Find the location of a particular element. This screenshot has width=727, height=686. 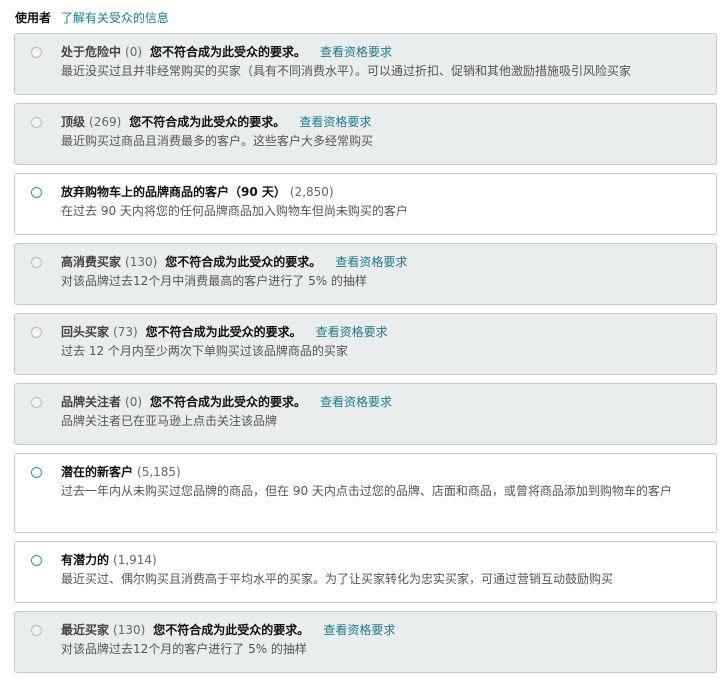

audience-option-count: (2,850) is located at coordinates (311, 192).